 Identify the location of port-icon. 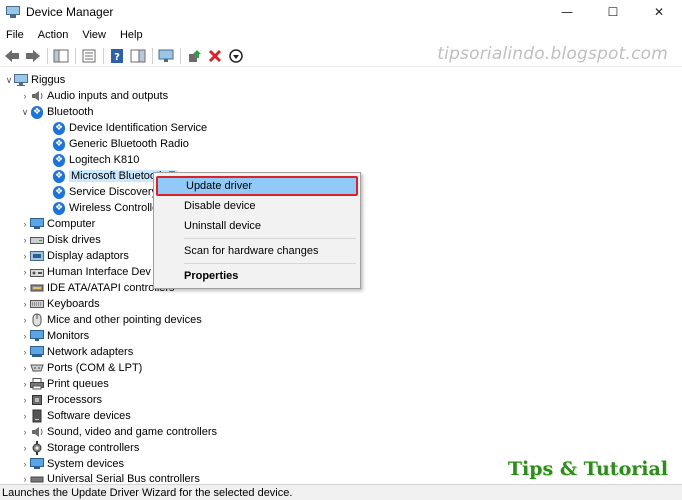
(37, 368).